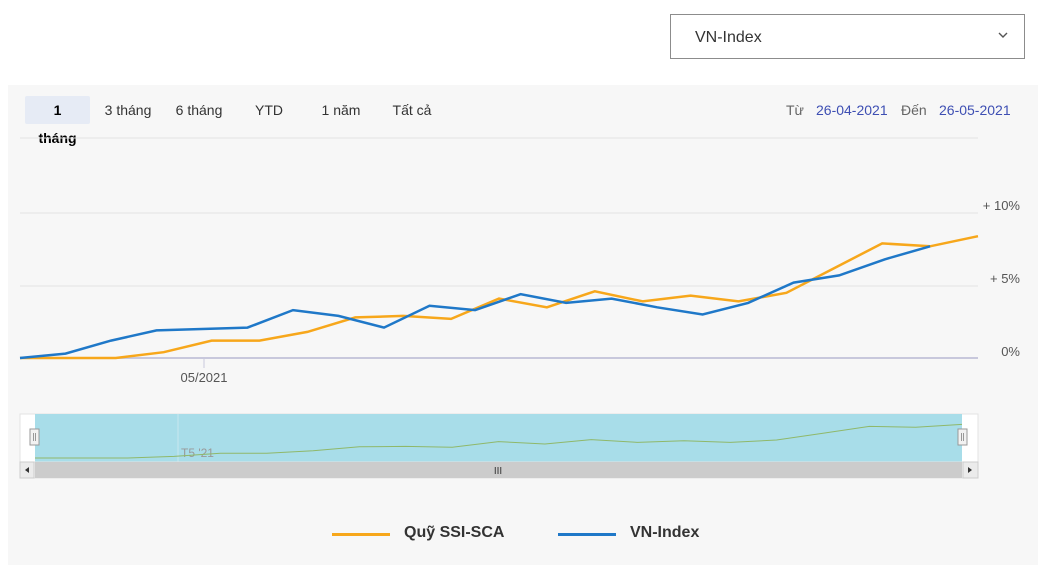 The height and width of the screenshot is (580, 1045). I want to click on scrollbar-grip-icon: III, so click(498, 471).